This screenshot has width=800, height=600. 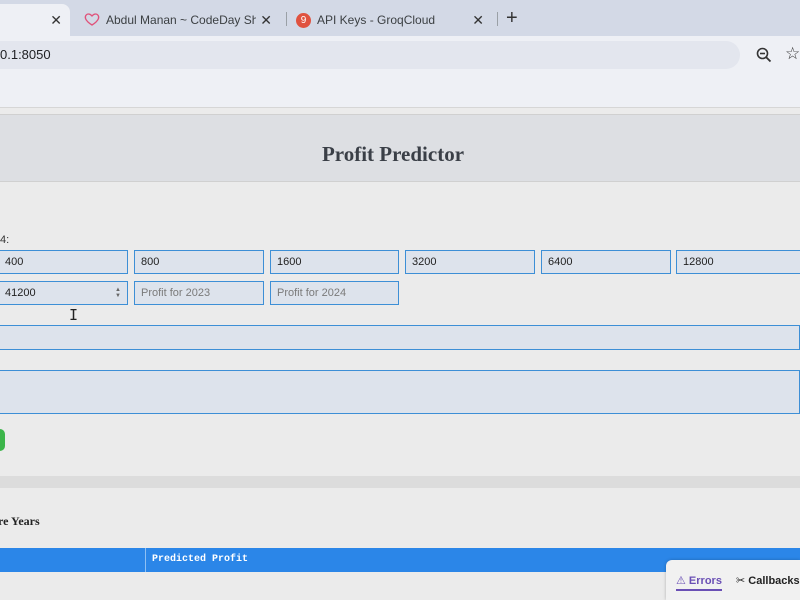 What do you see at coordinates (92, 20) in the screenshot?
I see `heart-icon` at bounding box center [92, 20].